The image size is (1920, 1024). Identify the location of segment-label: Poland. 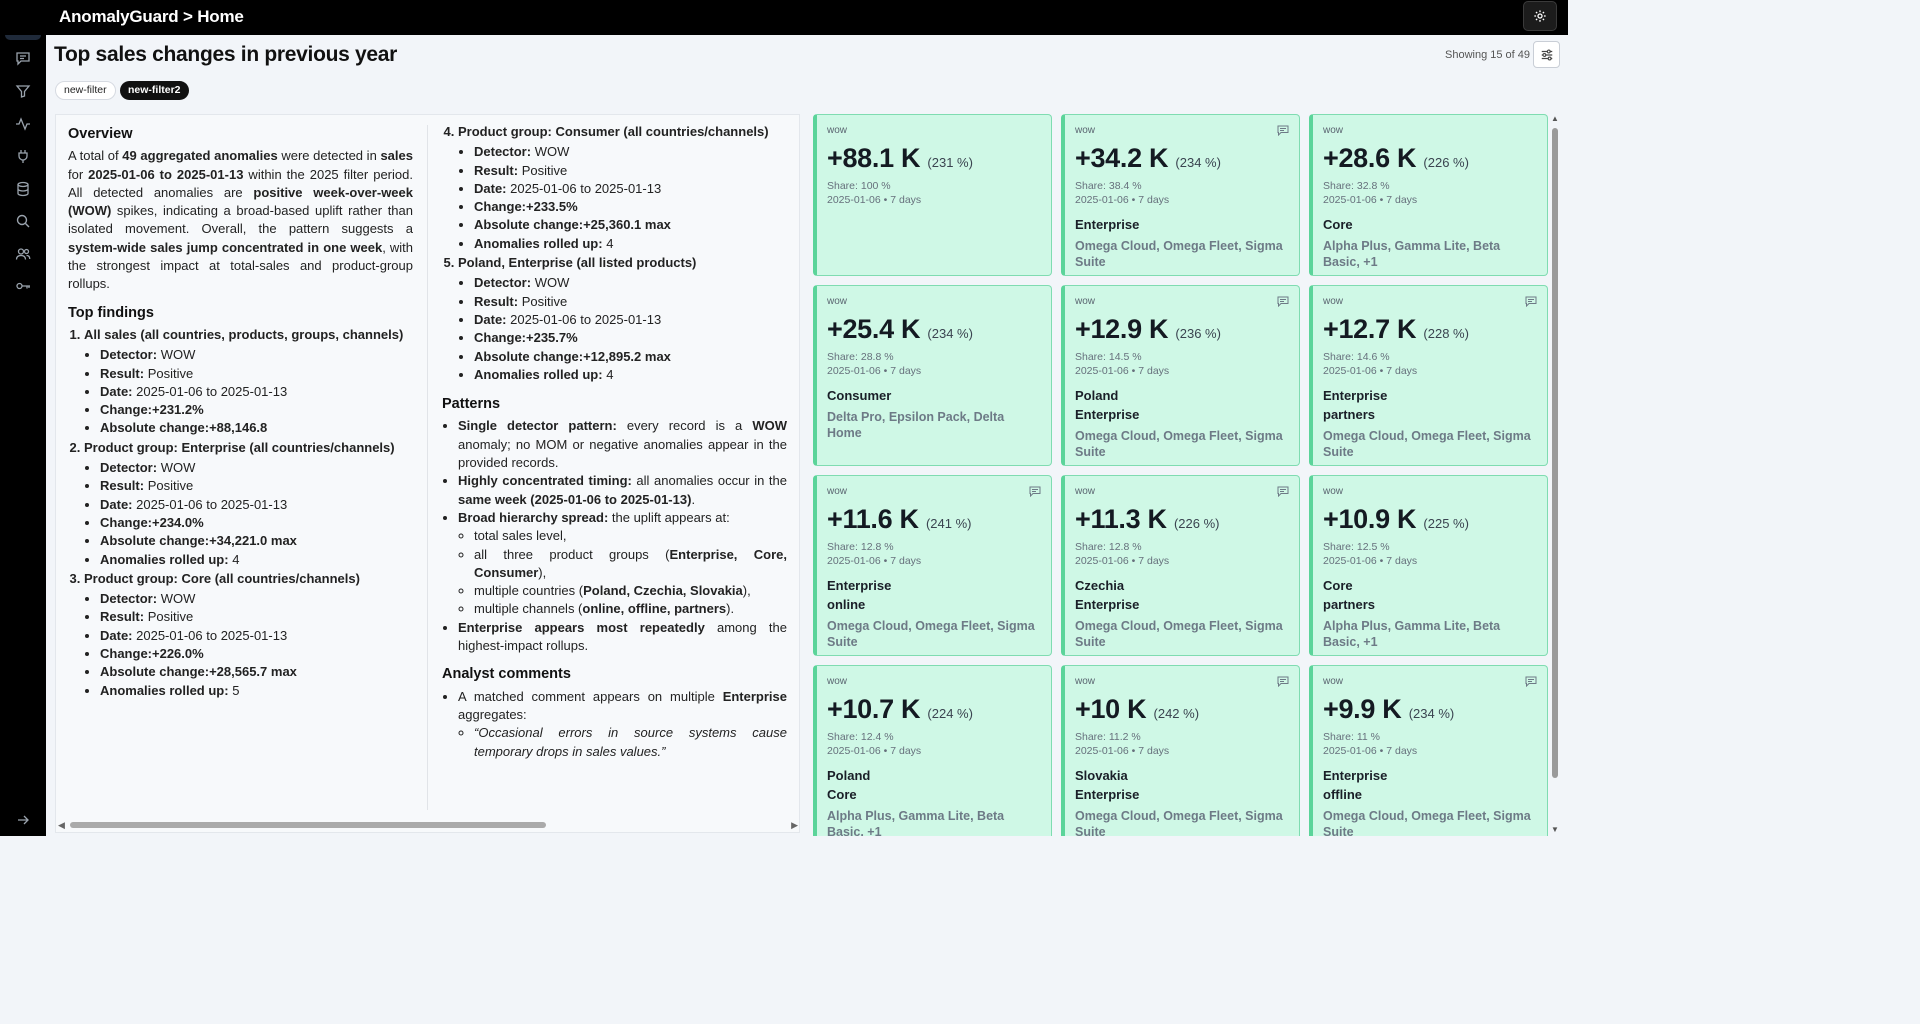
(849, 775).